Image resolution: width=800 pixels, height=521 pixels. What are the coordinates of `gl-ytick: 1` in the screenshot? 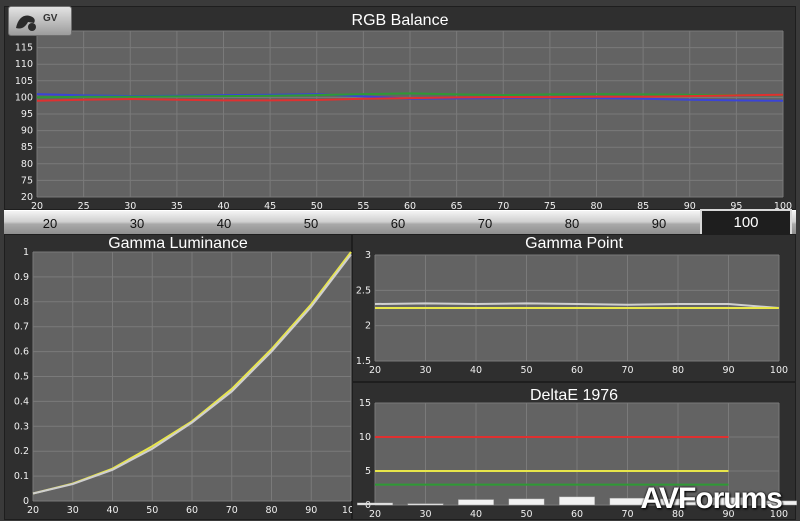 It's located at (26, 252).